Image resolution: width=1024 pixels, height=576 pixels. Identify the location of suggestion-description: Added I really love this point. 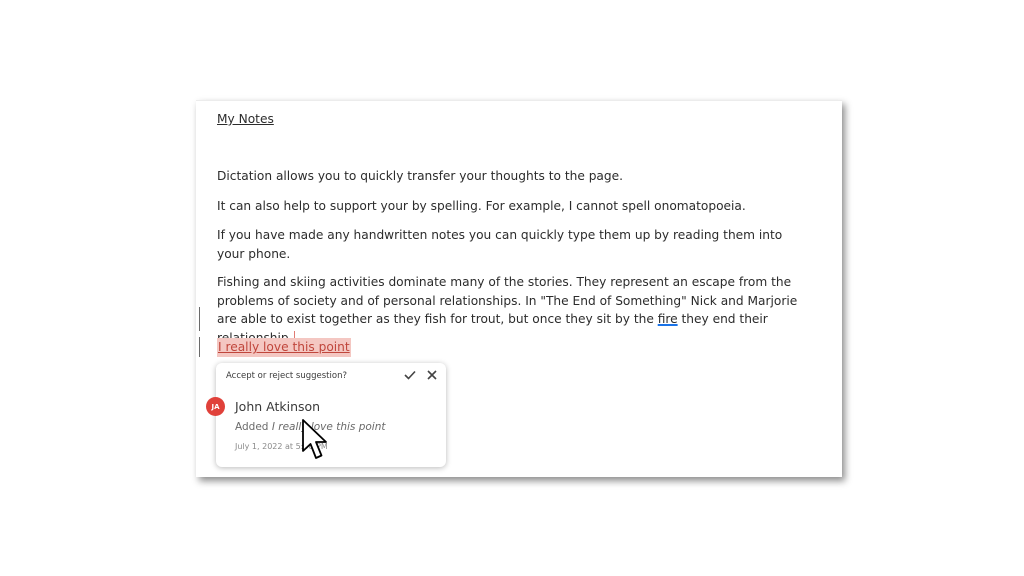
(310, 427).